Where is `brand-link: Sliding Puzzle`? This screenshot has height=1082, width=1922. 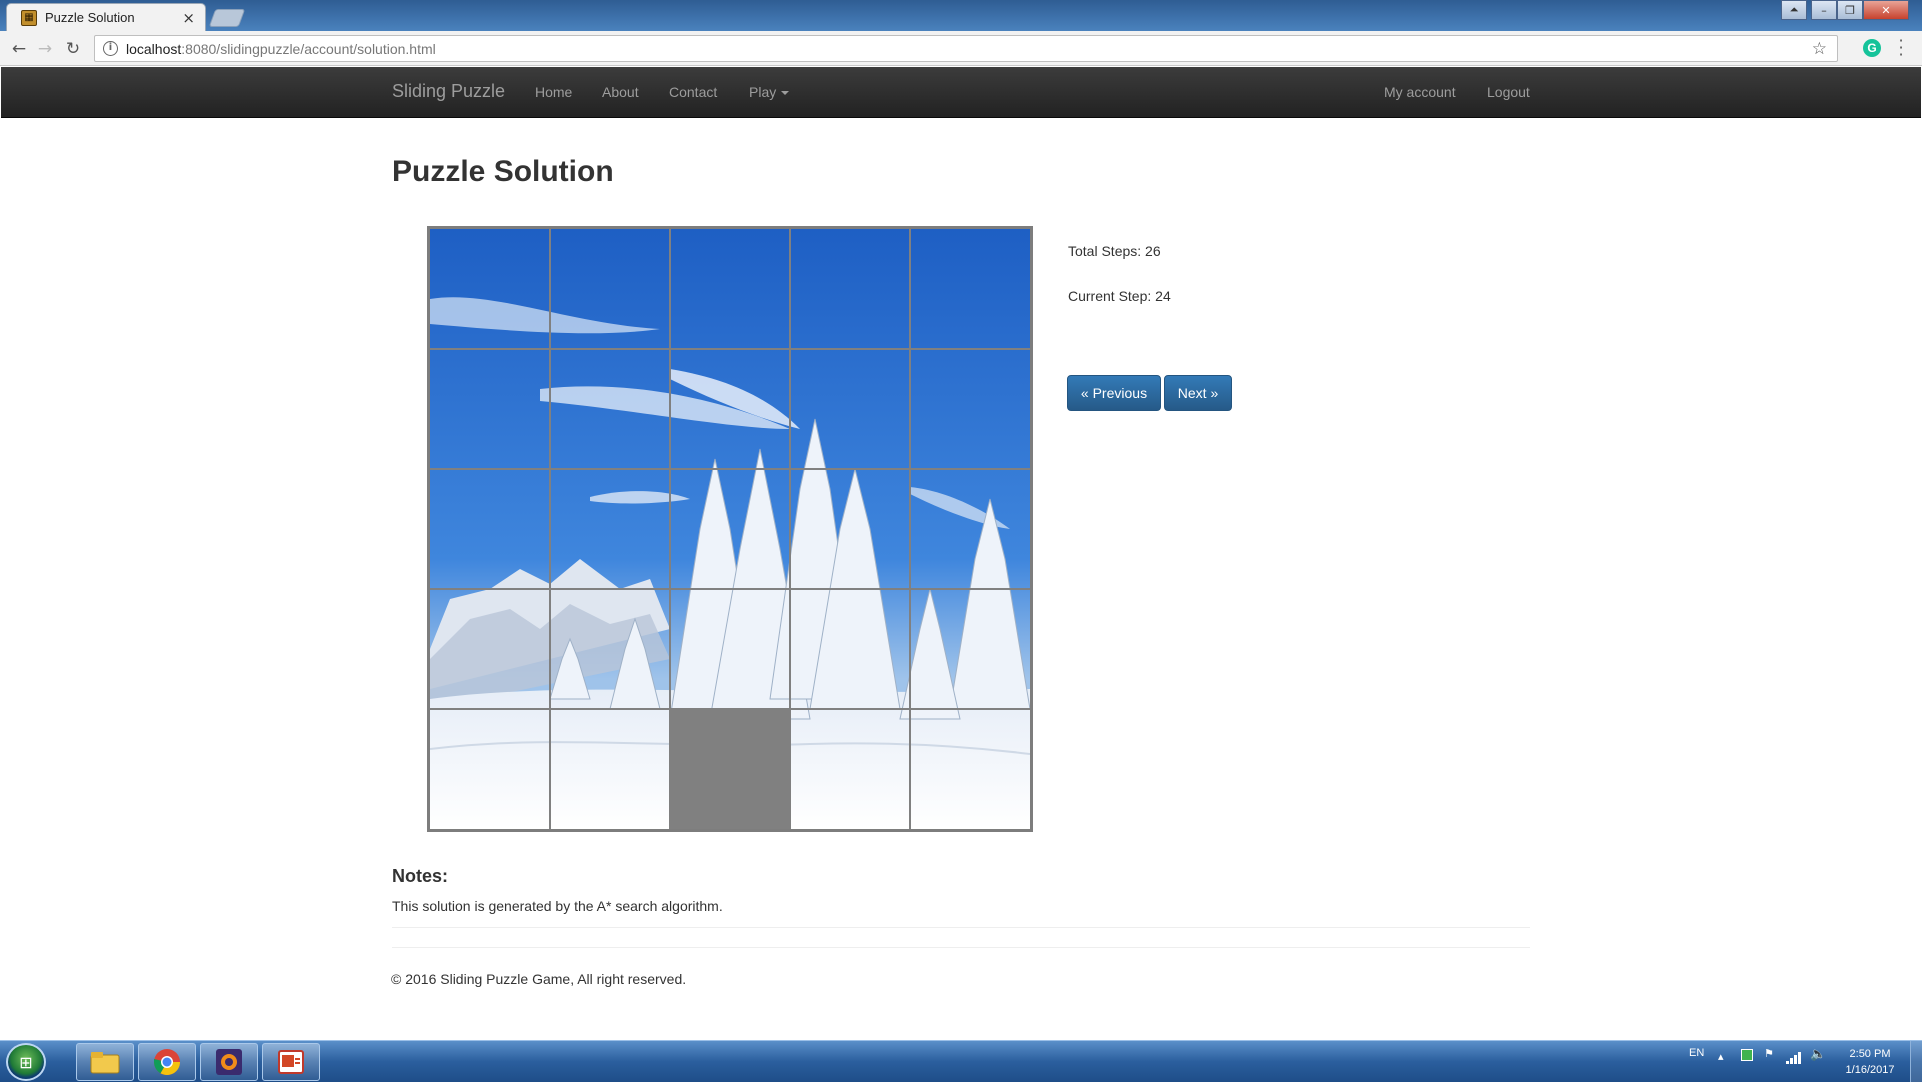 brand-link: Sliding Puzzle is located at coordinates (448, 91).